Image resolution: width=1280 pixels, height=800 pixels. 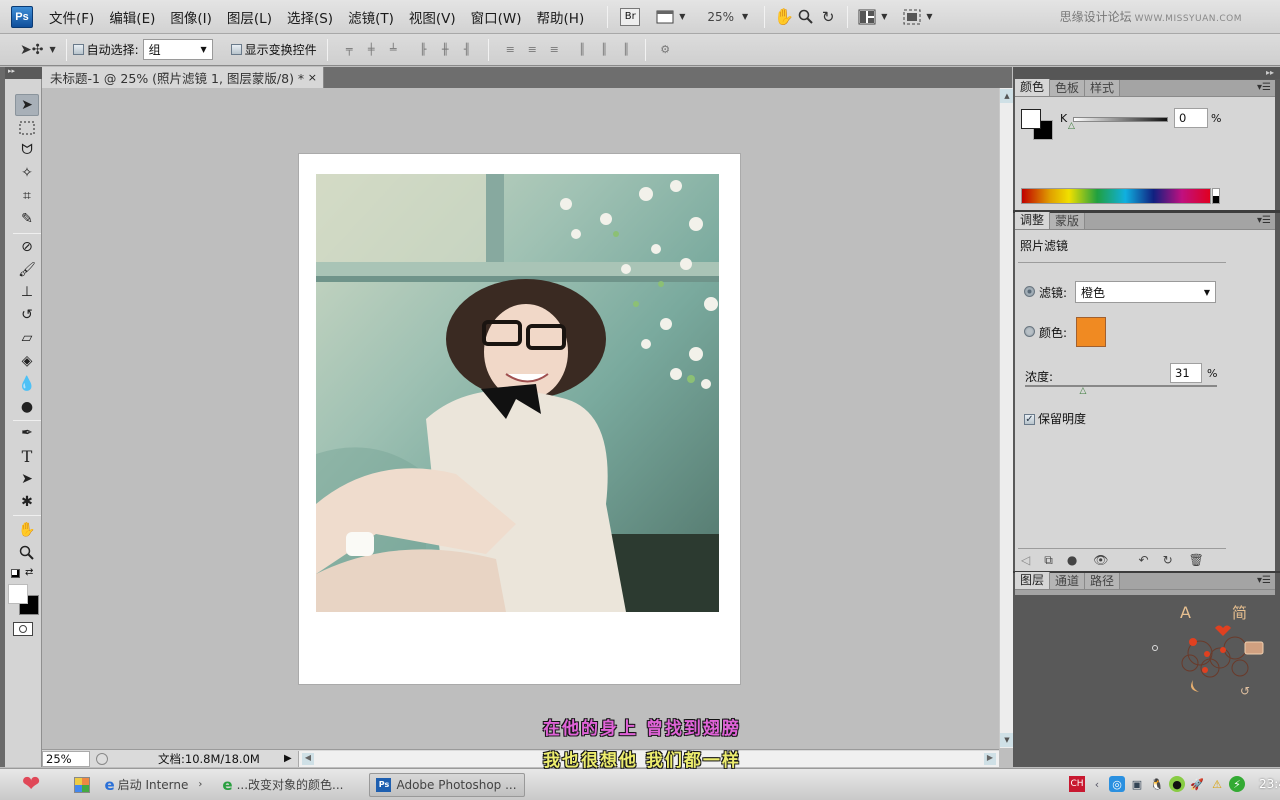 I want to click on tools-panel-header: ▸▸, so click(x=23, y=73).